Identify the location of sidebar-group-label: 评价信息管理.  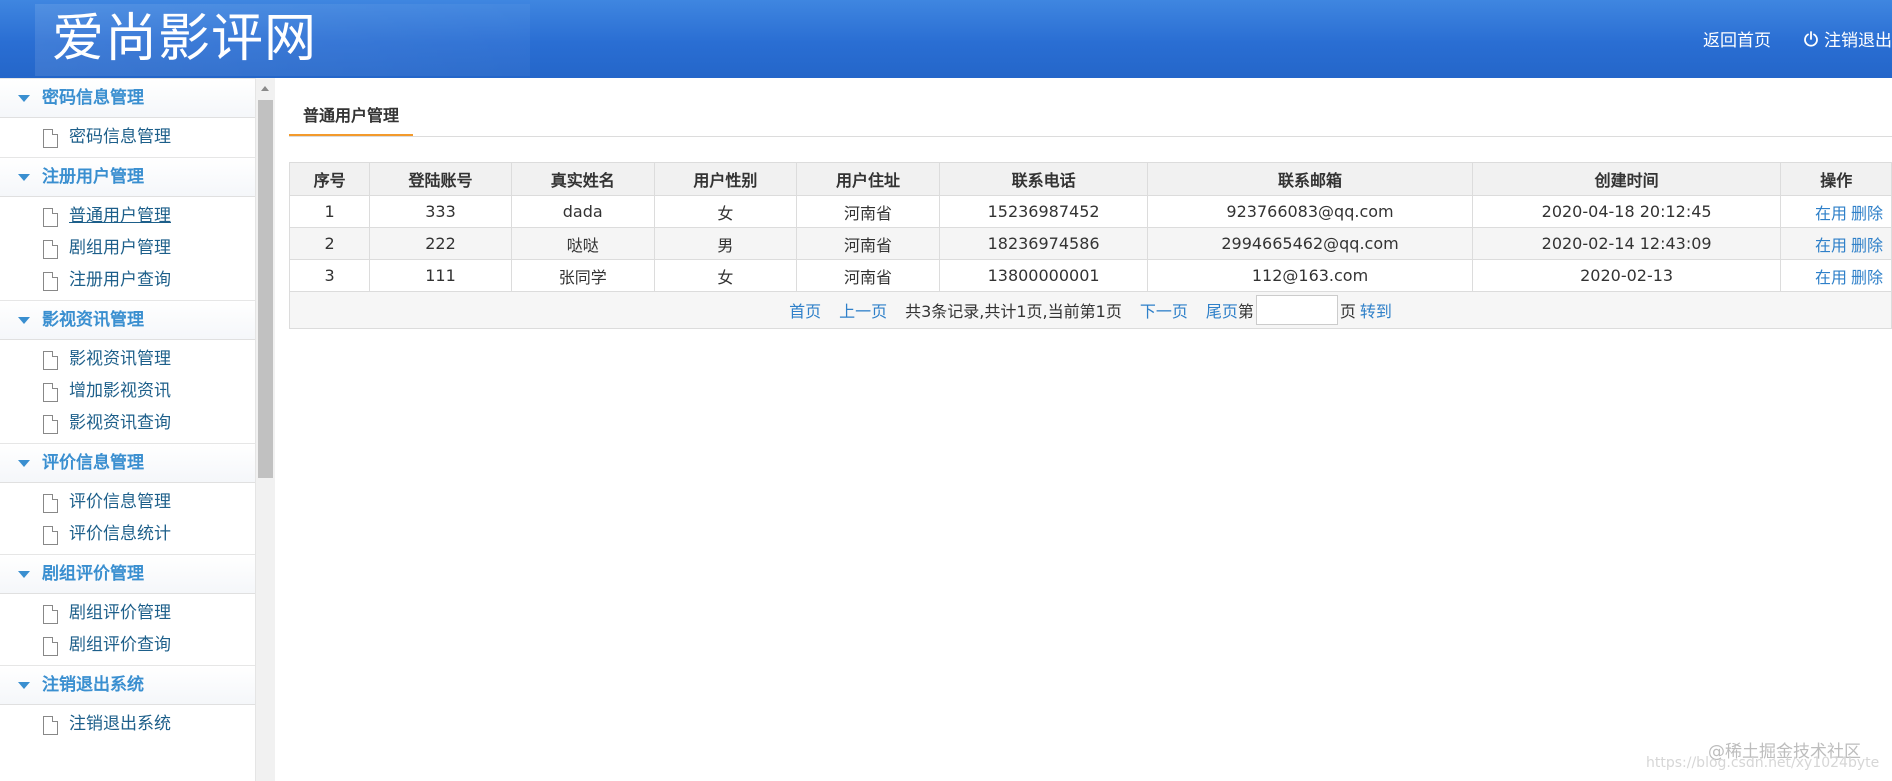
(93, 463).